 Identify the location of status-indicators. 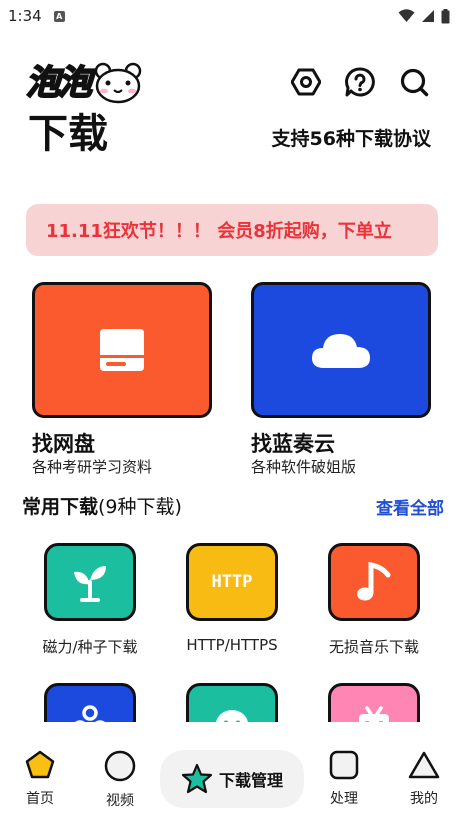
(424, 16).